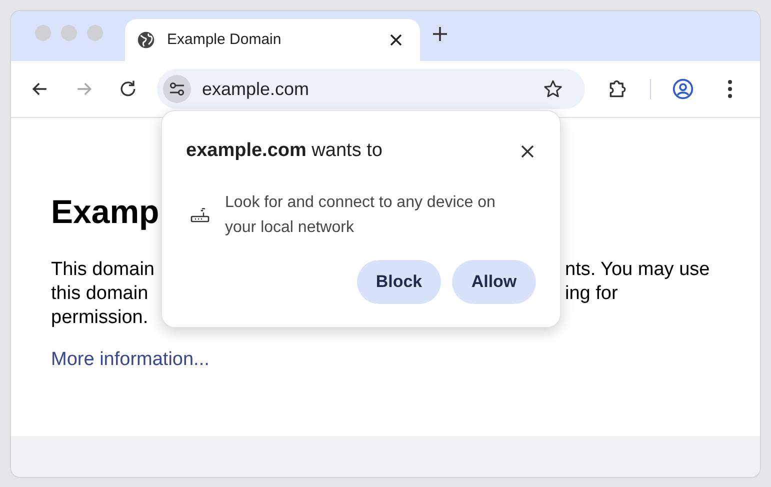 The height and width of the screenshot is (487, 771). Describe the element at coordinates (284, 151) in the screenshot. I see `popup-title: example.com wants to` at that location.